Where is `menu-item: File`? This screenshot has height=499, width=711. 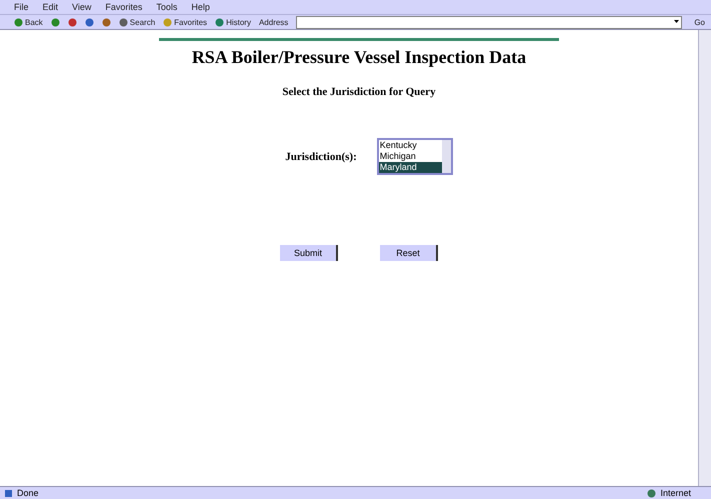
menu-item: File is located at coordinates (21, 7).